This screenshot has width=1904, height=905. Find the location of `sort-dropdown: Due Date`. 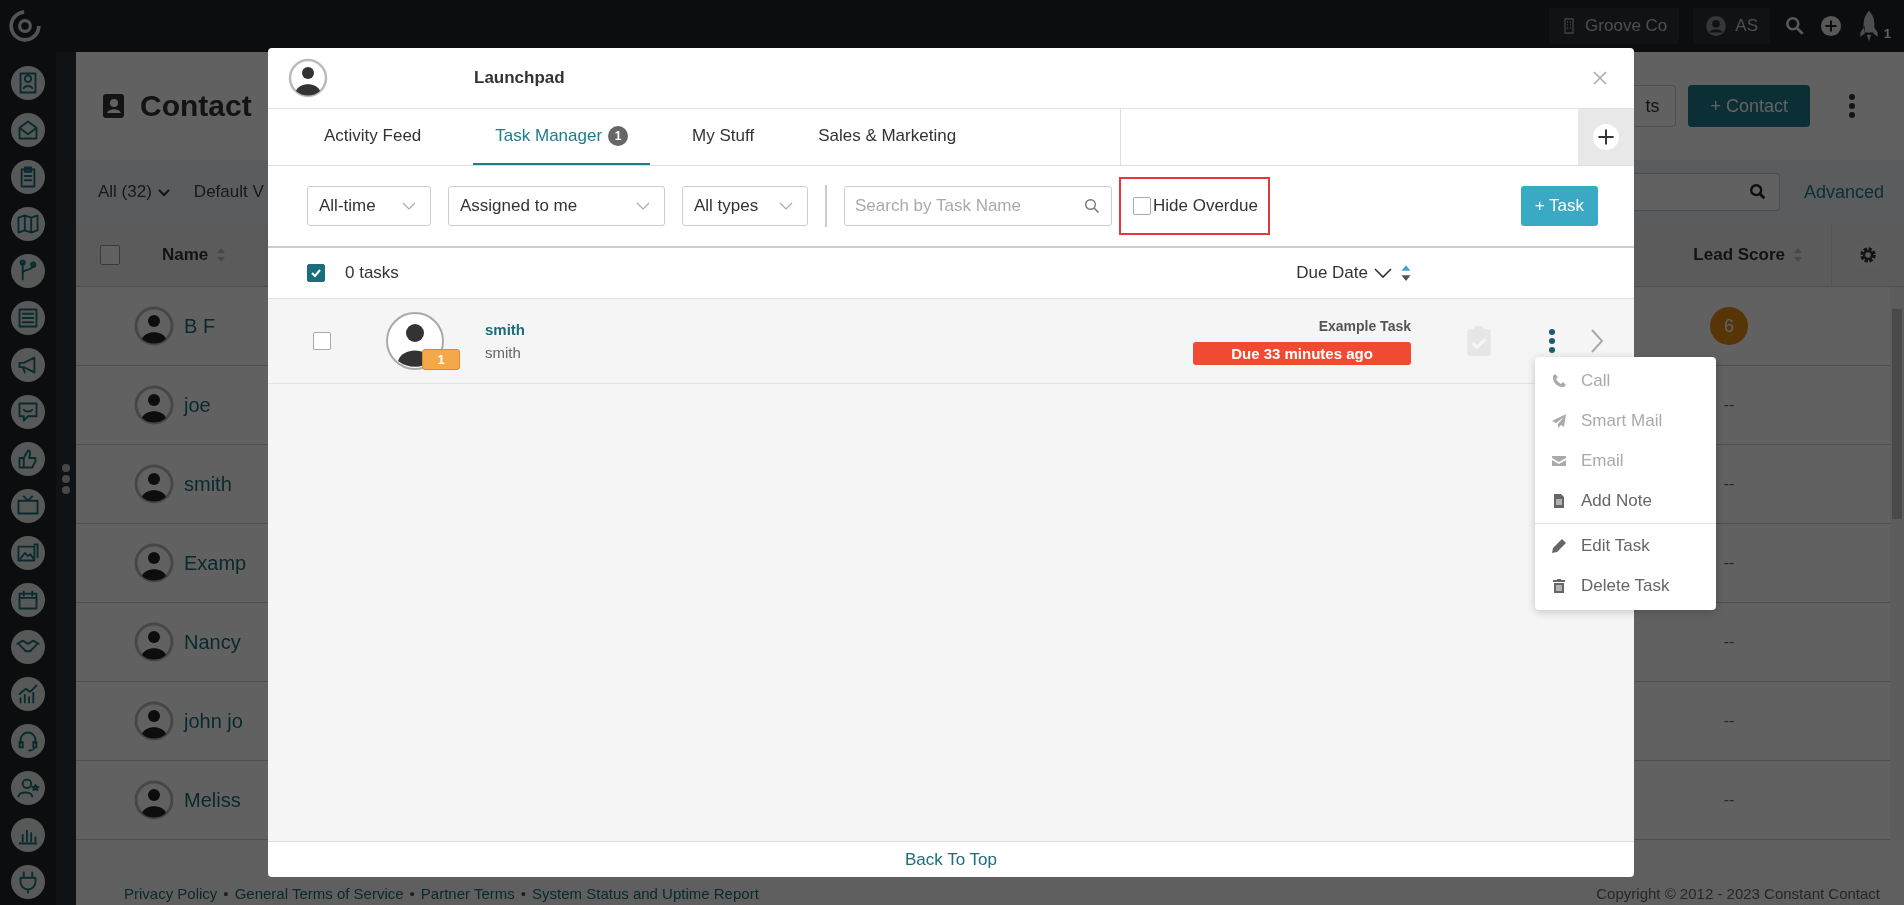

sort-dropdown: Due Date is located at coordinates (1332, 273).